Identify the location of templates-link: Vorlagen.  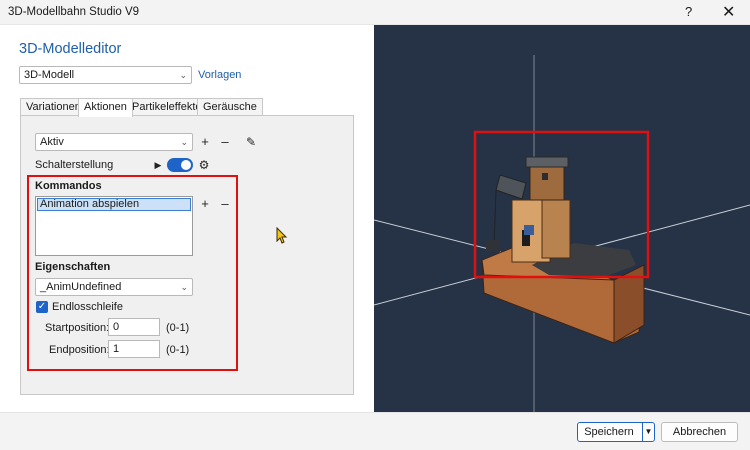
(219, 75).